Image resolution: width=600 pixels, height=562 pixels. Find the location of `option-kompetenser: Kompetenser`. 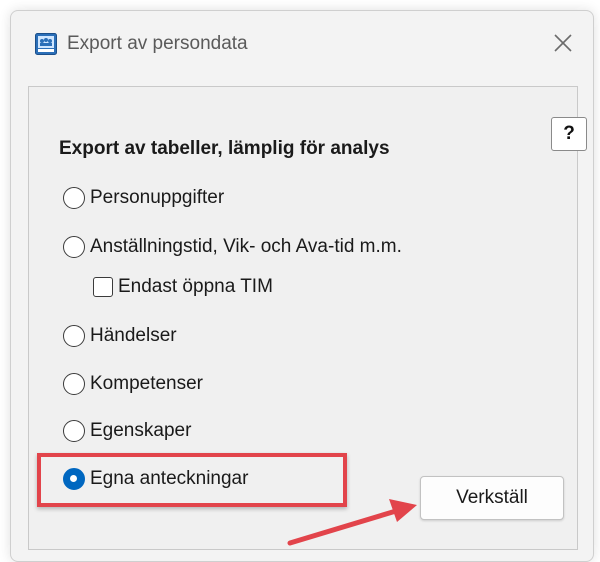

option-kompetenser: Kompetenser is located at coordinates (133, 384).